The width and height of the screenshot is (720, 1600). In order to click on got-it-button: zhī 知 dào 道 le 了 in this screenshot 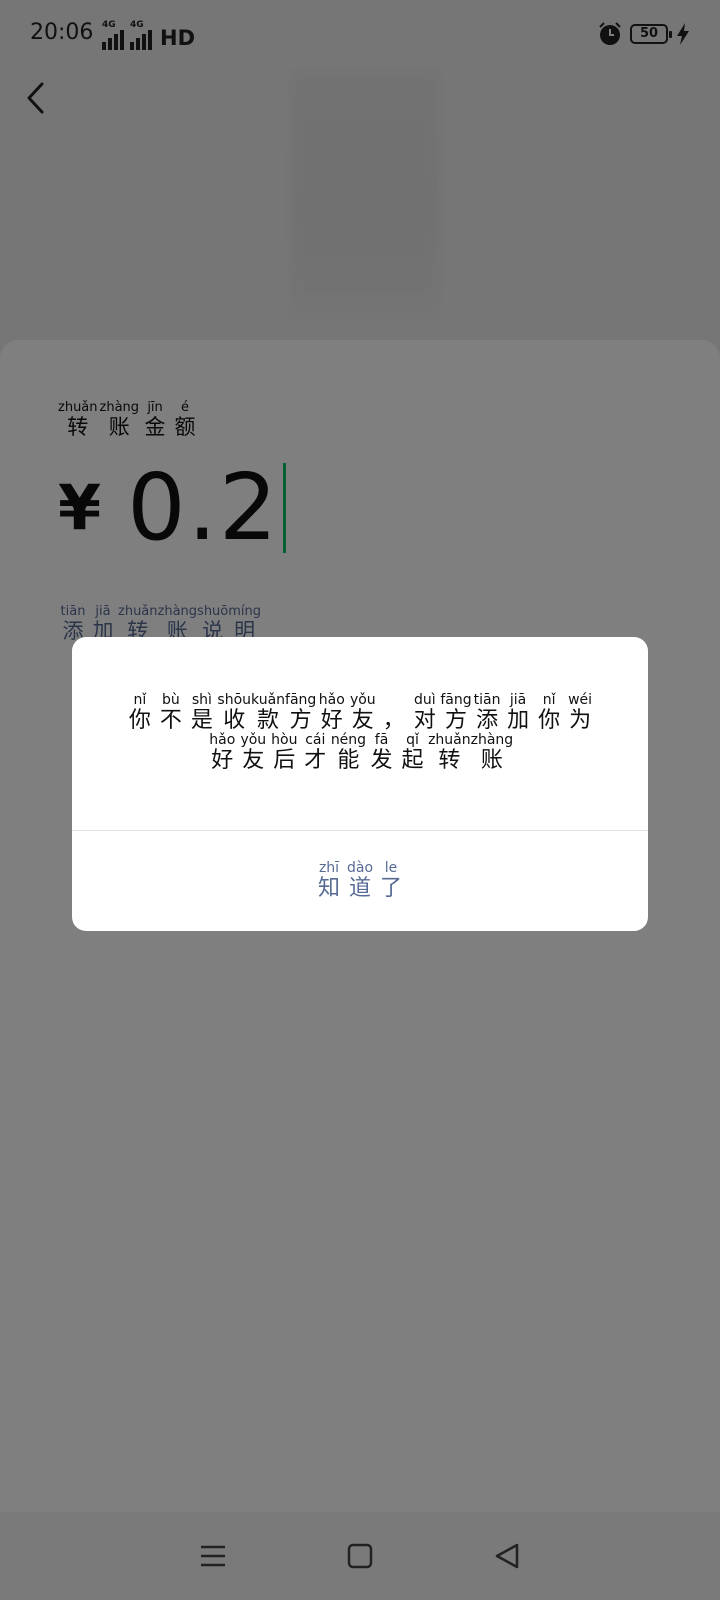, I will do `click(360, 881)`.